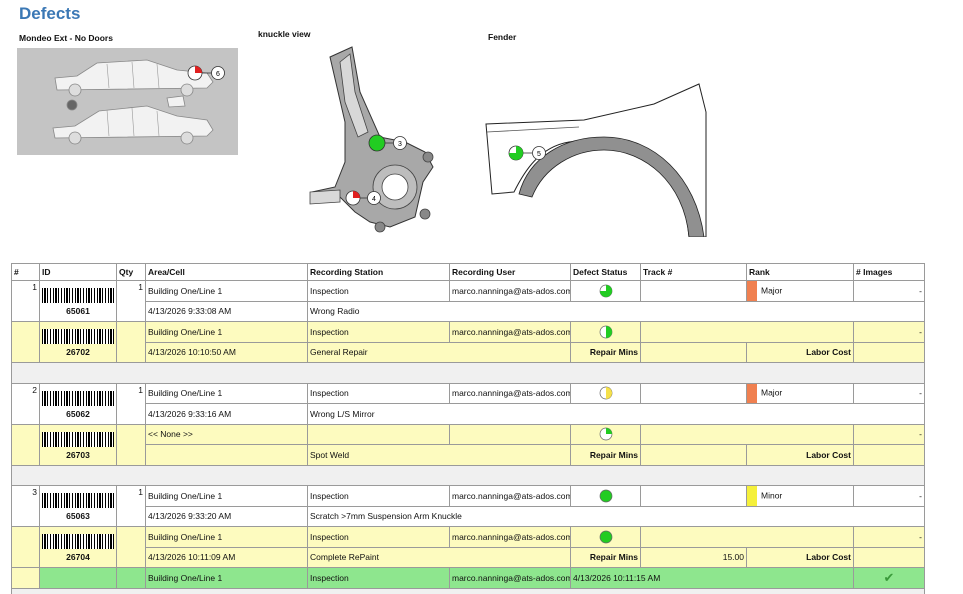 This screenshot has height=594, width=963. What do you see at coordinates (378, 272) in the screenshot?
I see `header-station: Recording Station` at bounding box center [378, 272].